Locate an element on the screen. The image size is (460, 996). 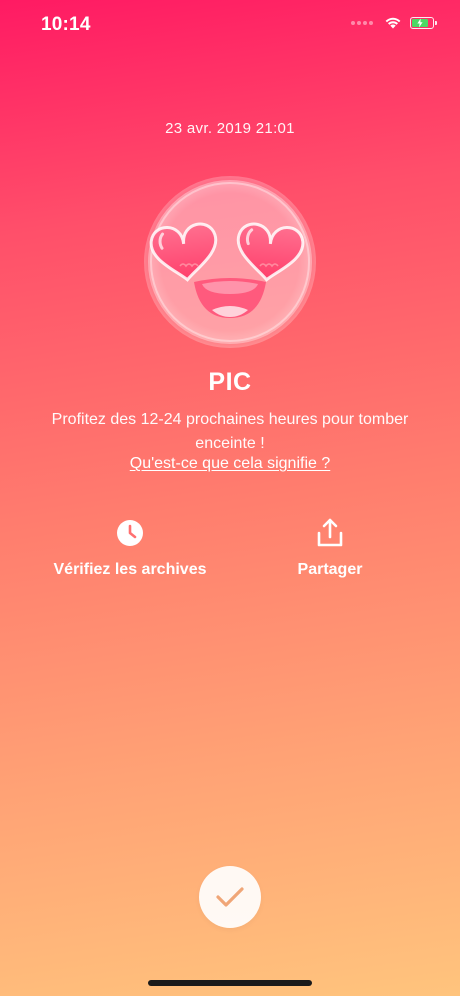
wifi-icon is located at coordinates (393, 23).